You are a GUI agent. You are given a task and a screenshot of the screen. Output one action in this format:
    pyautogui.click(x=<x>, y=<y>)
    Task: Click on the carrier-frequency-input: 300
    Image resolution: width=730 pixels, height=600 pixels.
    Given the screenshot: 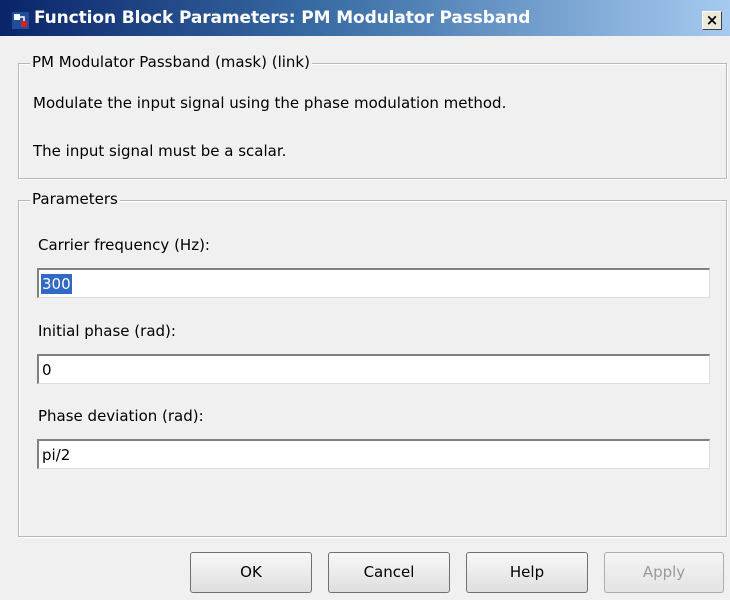 What is the action you would take?
    pyautogui.click(x=373, y=283)
    